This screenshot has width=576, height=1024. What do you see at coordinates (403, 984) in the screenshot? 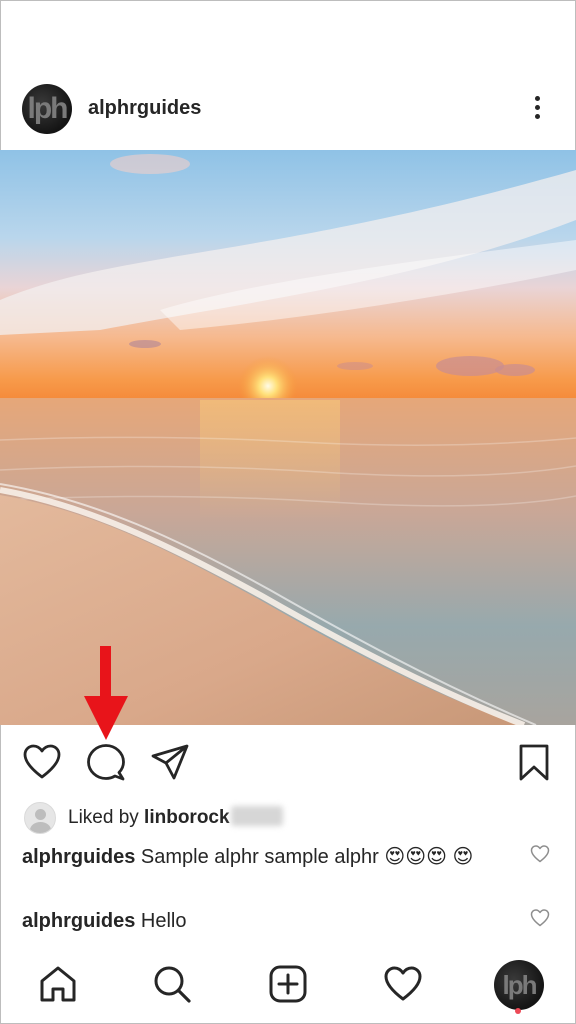
I see `activity-heart-icon` at bounding box center [403, 984].